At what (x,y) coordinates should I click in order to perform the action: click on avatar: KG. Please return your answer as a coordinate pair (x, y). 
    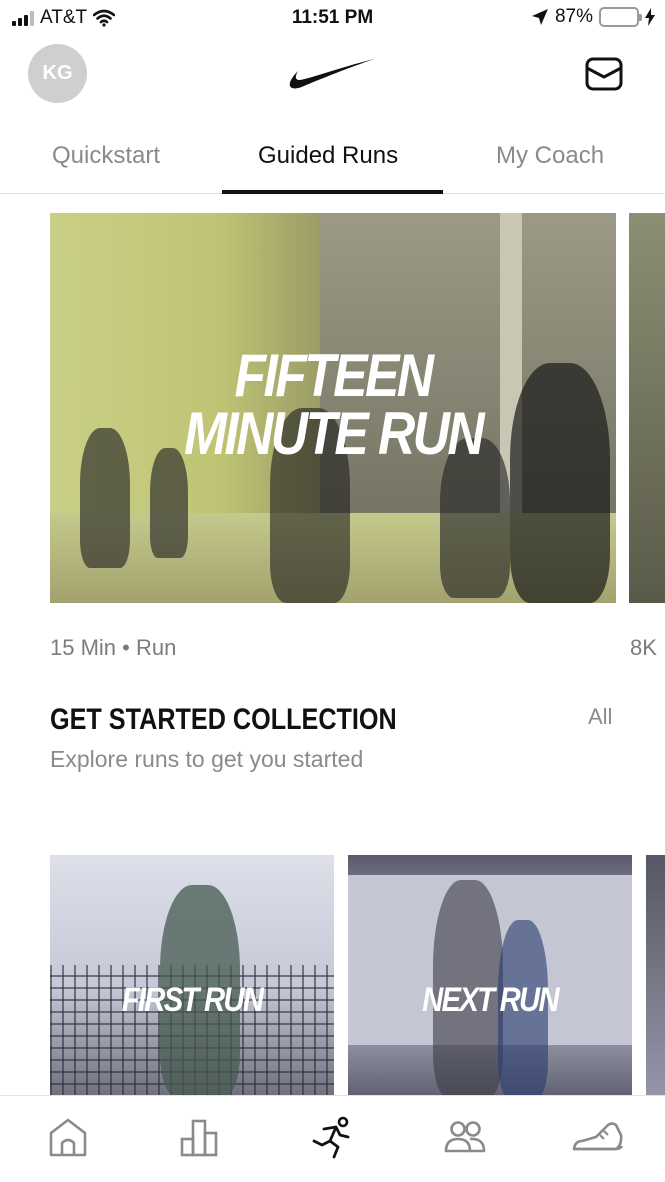
    Looking at the image, I should click on (57, 73).